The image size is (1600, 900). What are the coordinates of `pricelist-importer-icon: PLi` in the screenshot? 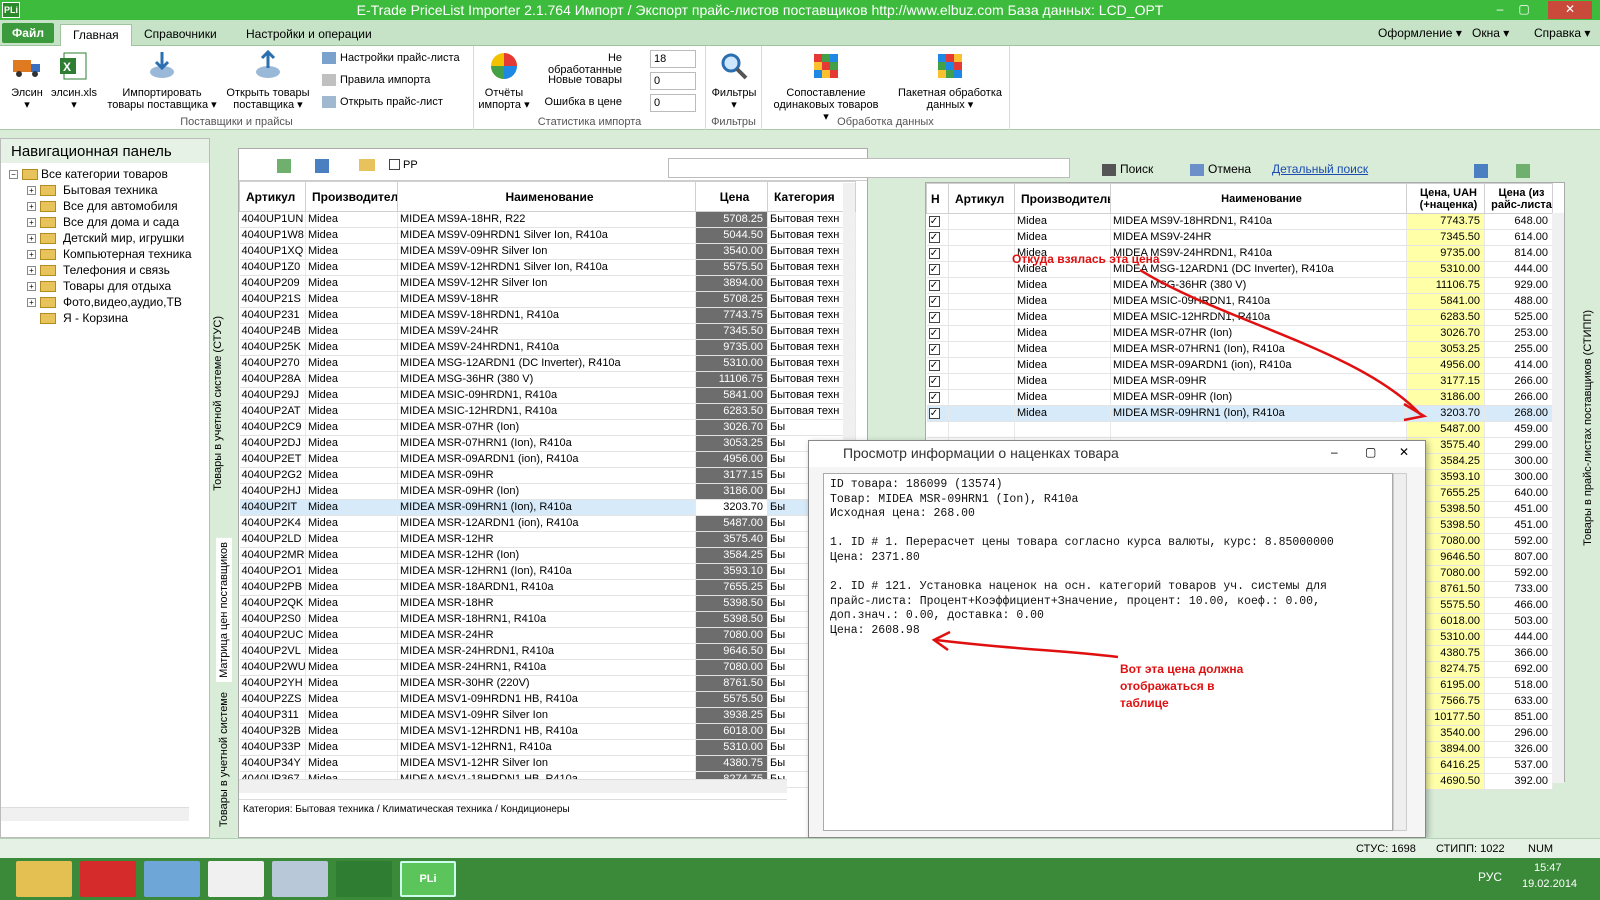 It's located at (428, 879).